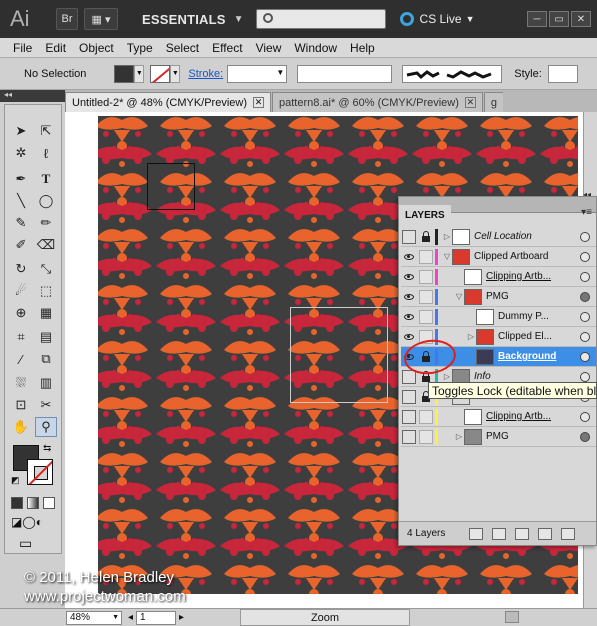  Describe the element at coordinates (512, 617) in the screenshot. I see `horizontal-scroll-thumb` at that location.